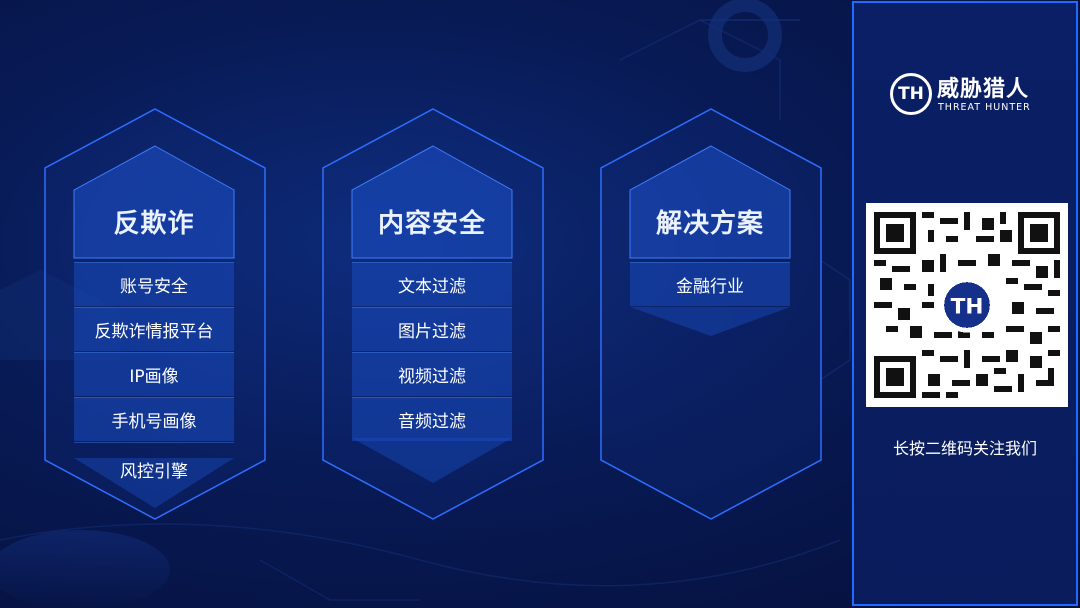 The image size is (1080, 608). Describe the element at coordinates (911, 94) in the screenshot. I see `brand-mark-icon: TH` at that location.